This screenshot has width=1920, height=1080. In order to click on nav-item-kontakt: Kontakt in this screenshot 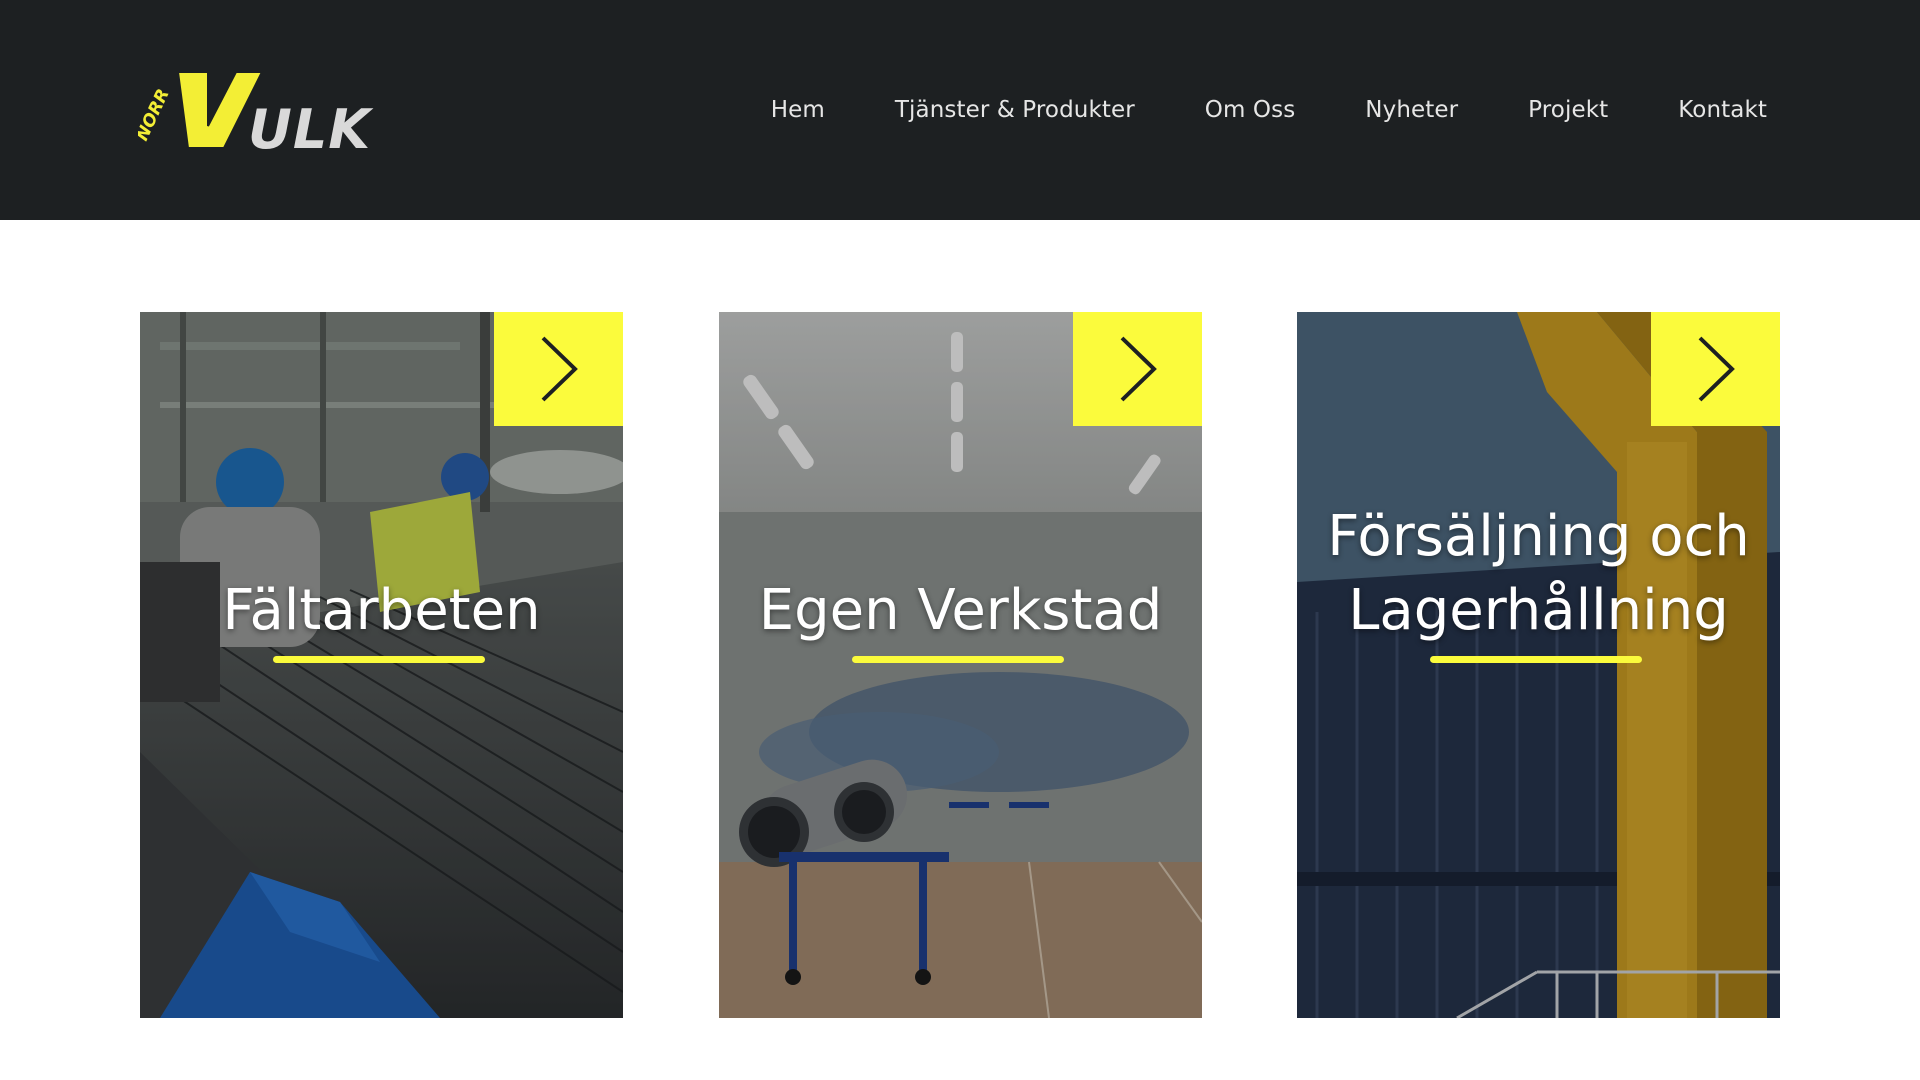, I will do `click(1722, 110)`.